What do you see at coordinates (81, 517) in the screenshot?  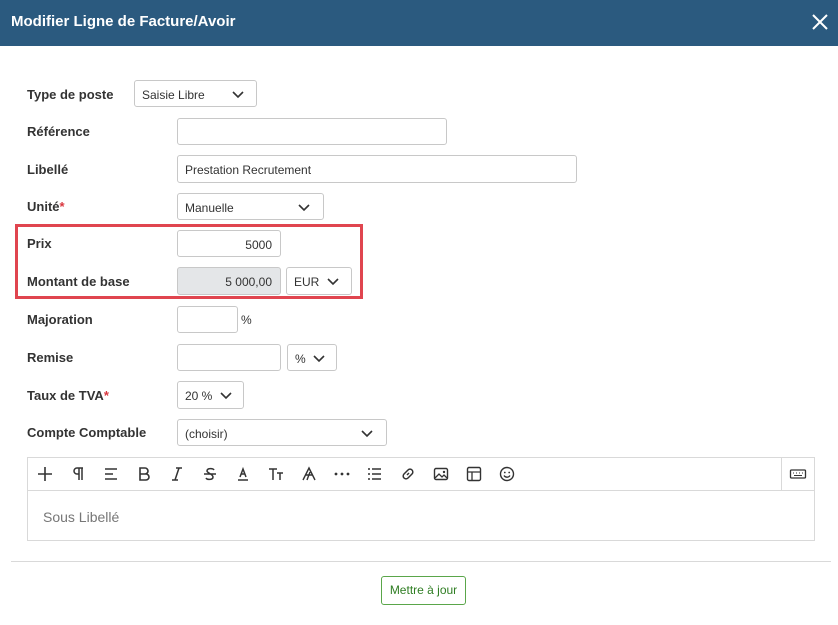 I see `editor-placeholder: Sous Libellé` at bounding box center [81, 517].